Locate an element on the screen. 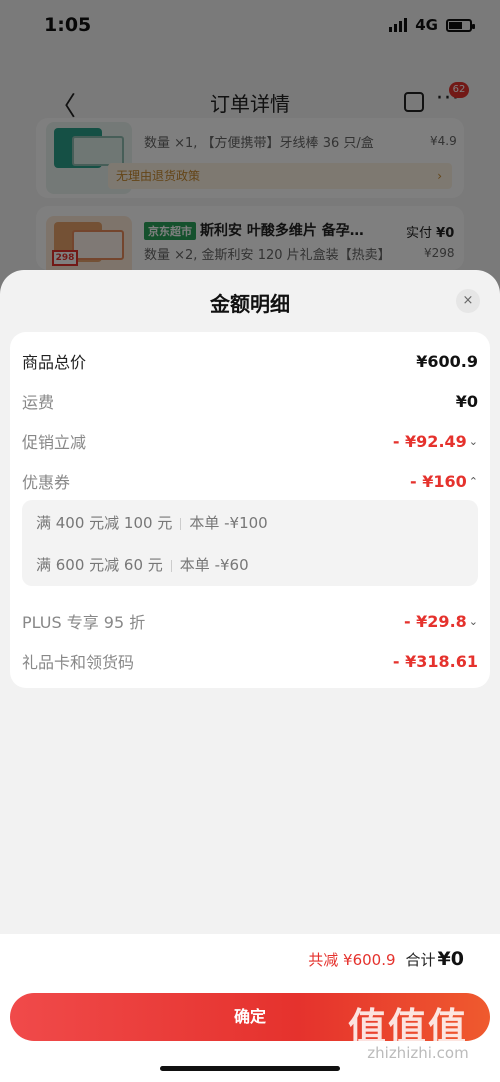  row-coupon: 优惠券 - ¥160 ⌃ is located at coordinates (250, 481).